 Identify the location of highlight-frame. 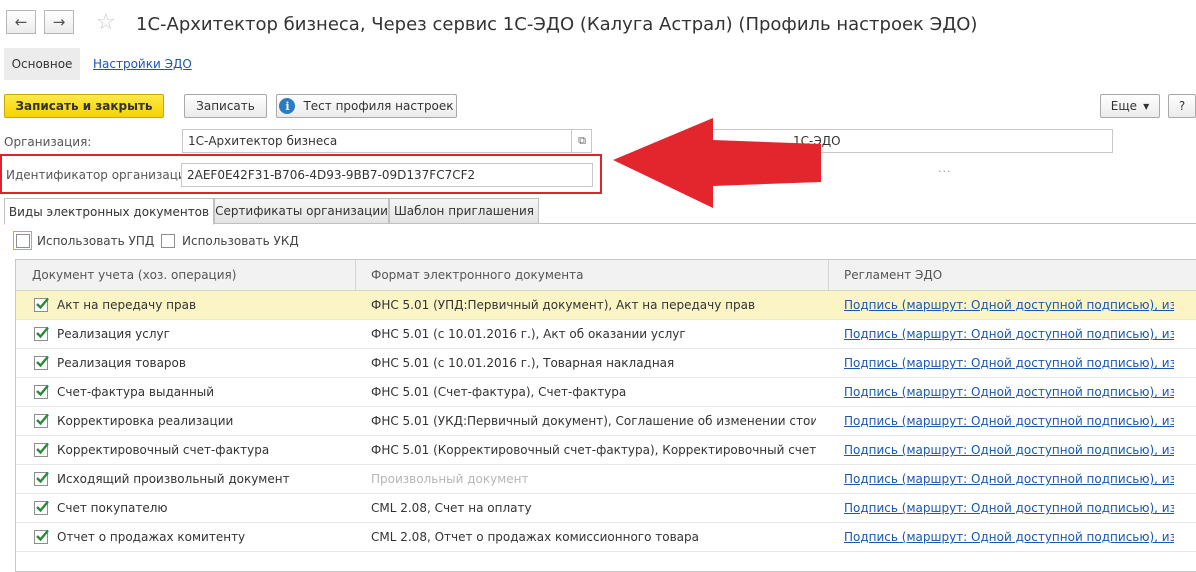
(301, 174).